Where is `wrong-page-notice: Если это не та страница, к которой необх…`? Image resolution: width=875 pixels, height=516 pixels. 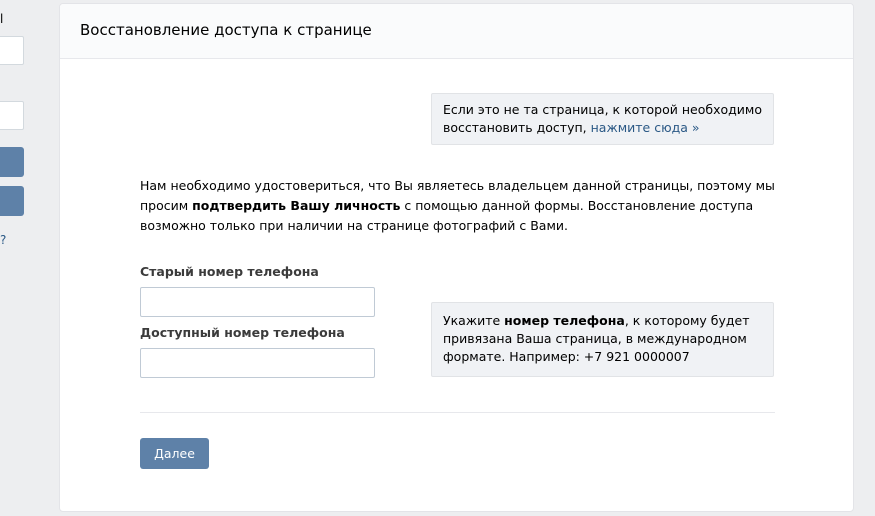 wrong-page-notice: Если это не та страница, к которой необх… is located at coordinates (602, 119).